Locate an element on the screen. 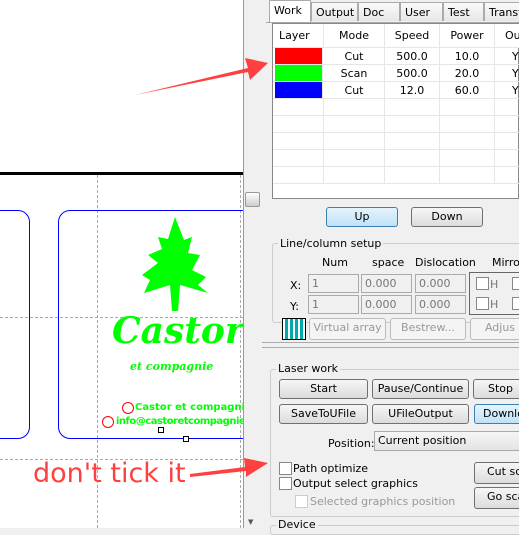  virtual-array-button: Virtual array is located at coordinates (347, 329).